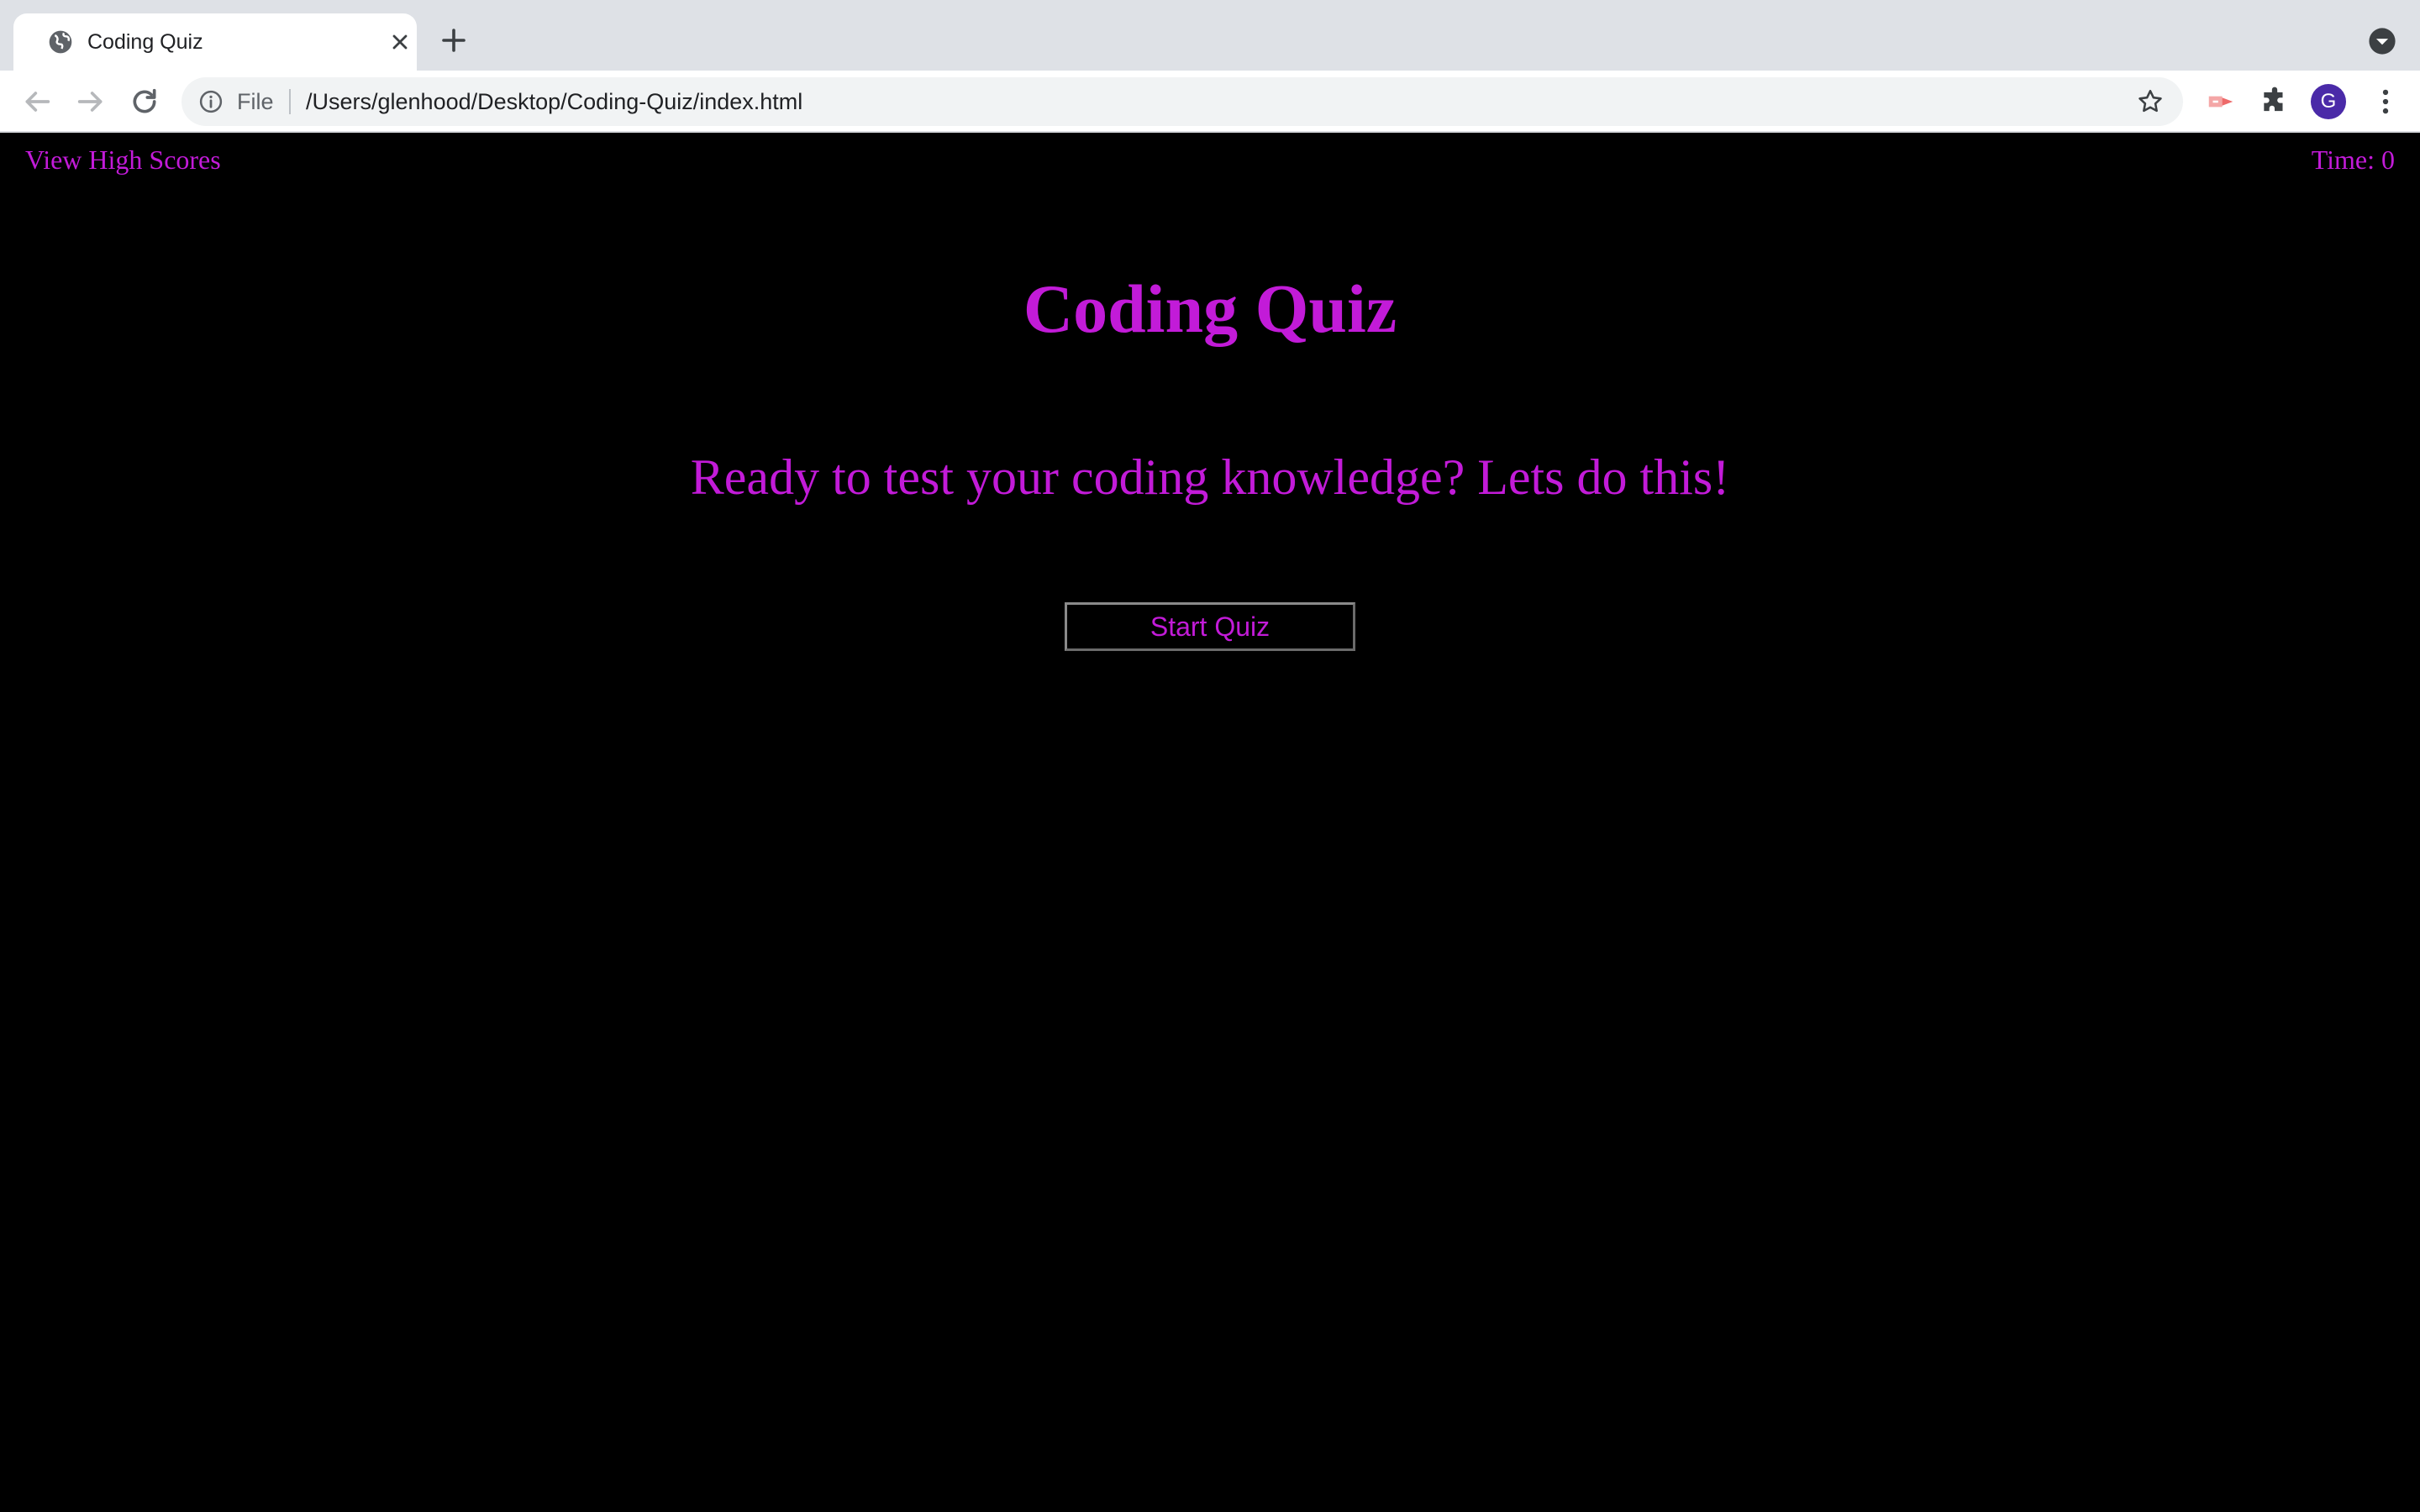  I want to click on reload-icon, so click(144, 101).